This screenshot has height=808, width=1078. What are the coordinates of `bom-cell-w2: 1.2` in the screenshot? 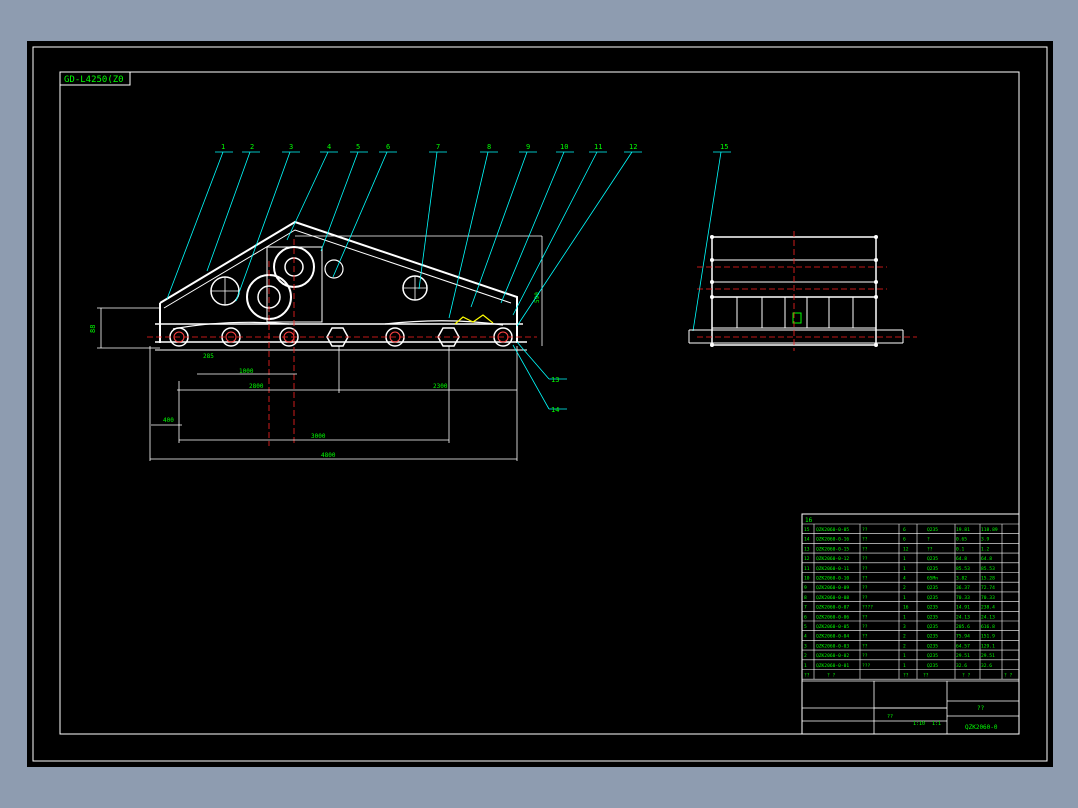 It's located at (985, 549).